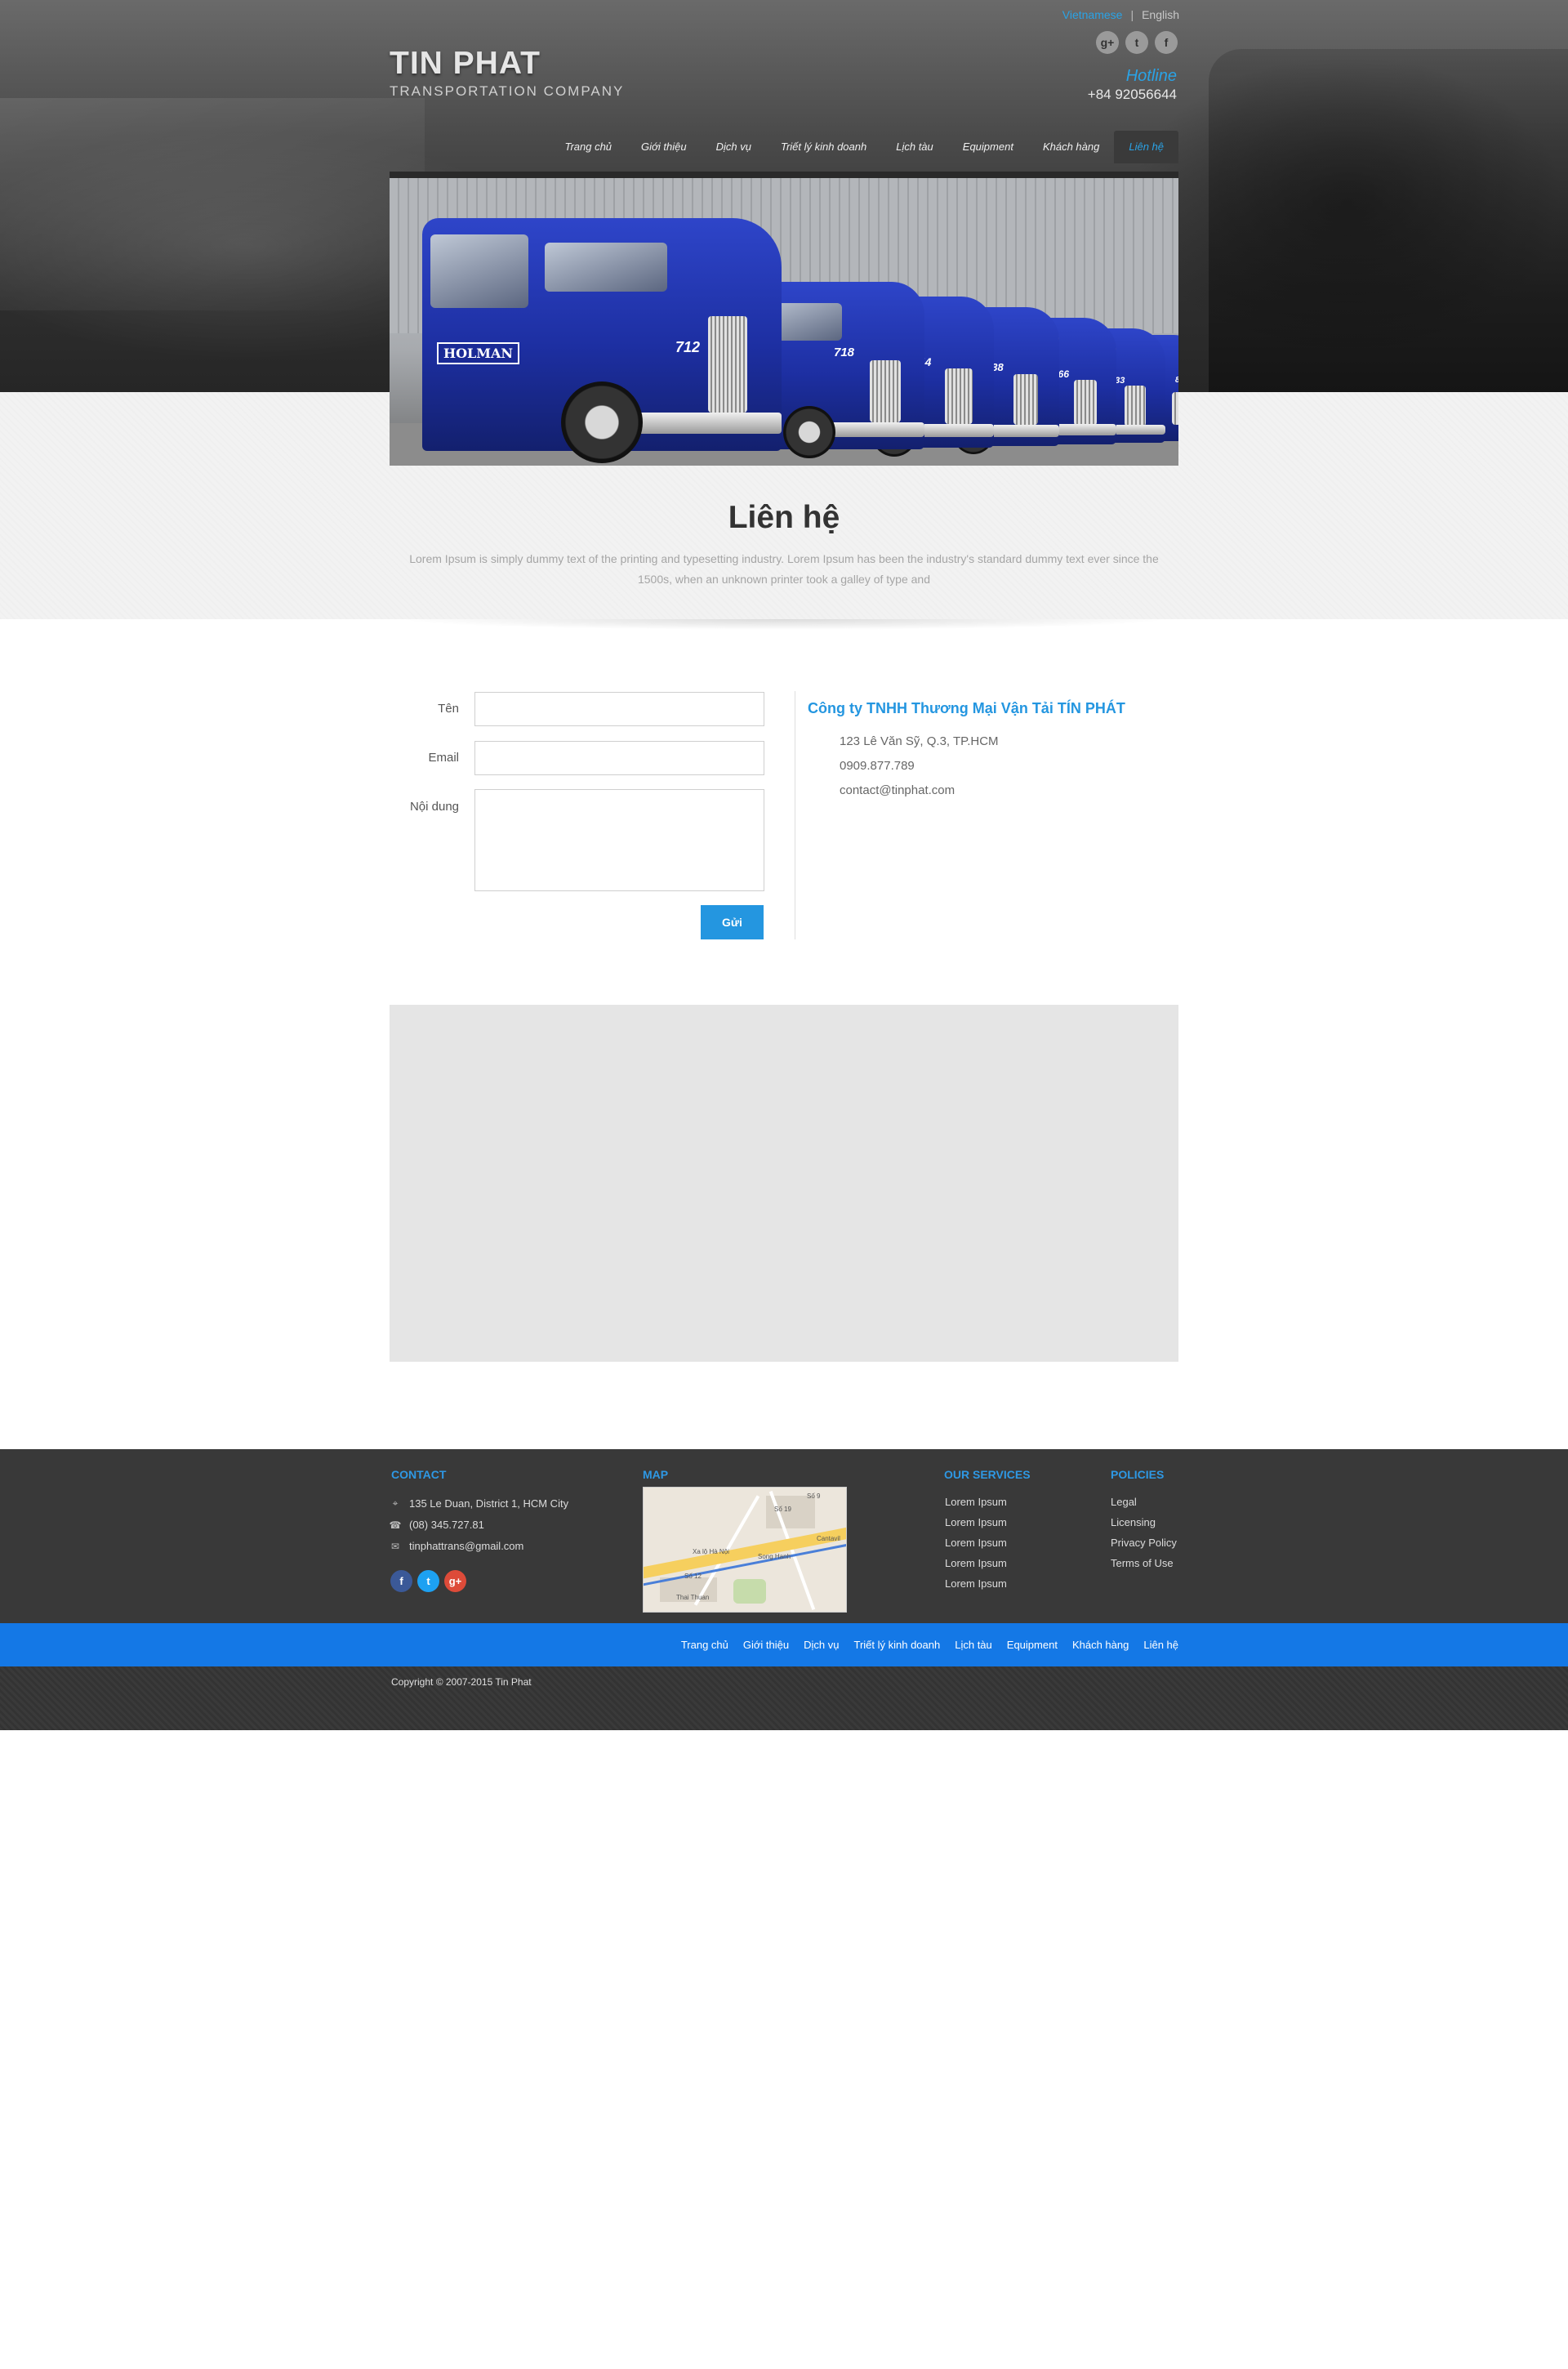 The height and width of the screenshot is (2369, 1568). Describe the element at coordinates (1144, 1543) in the screenshot. I see `footer-policy-privacy: Privacy Policy` at that location.